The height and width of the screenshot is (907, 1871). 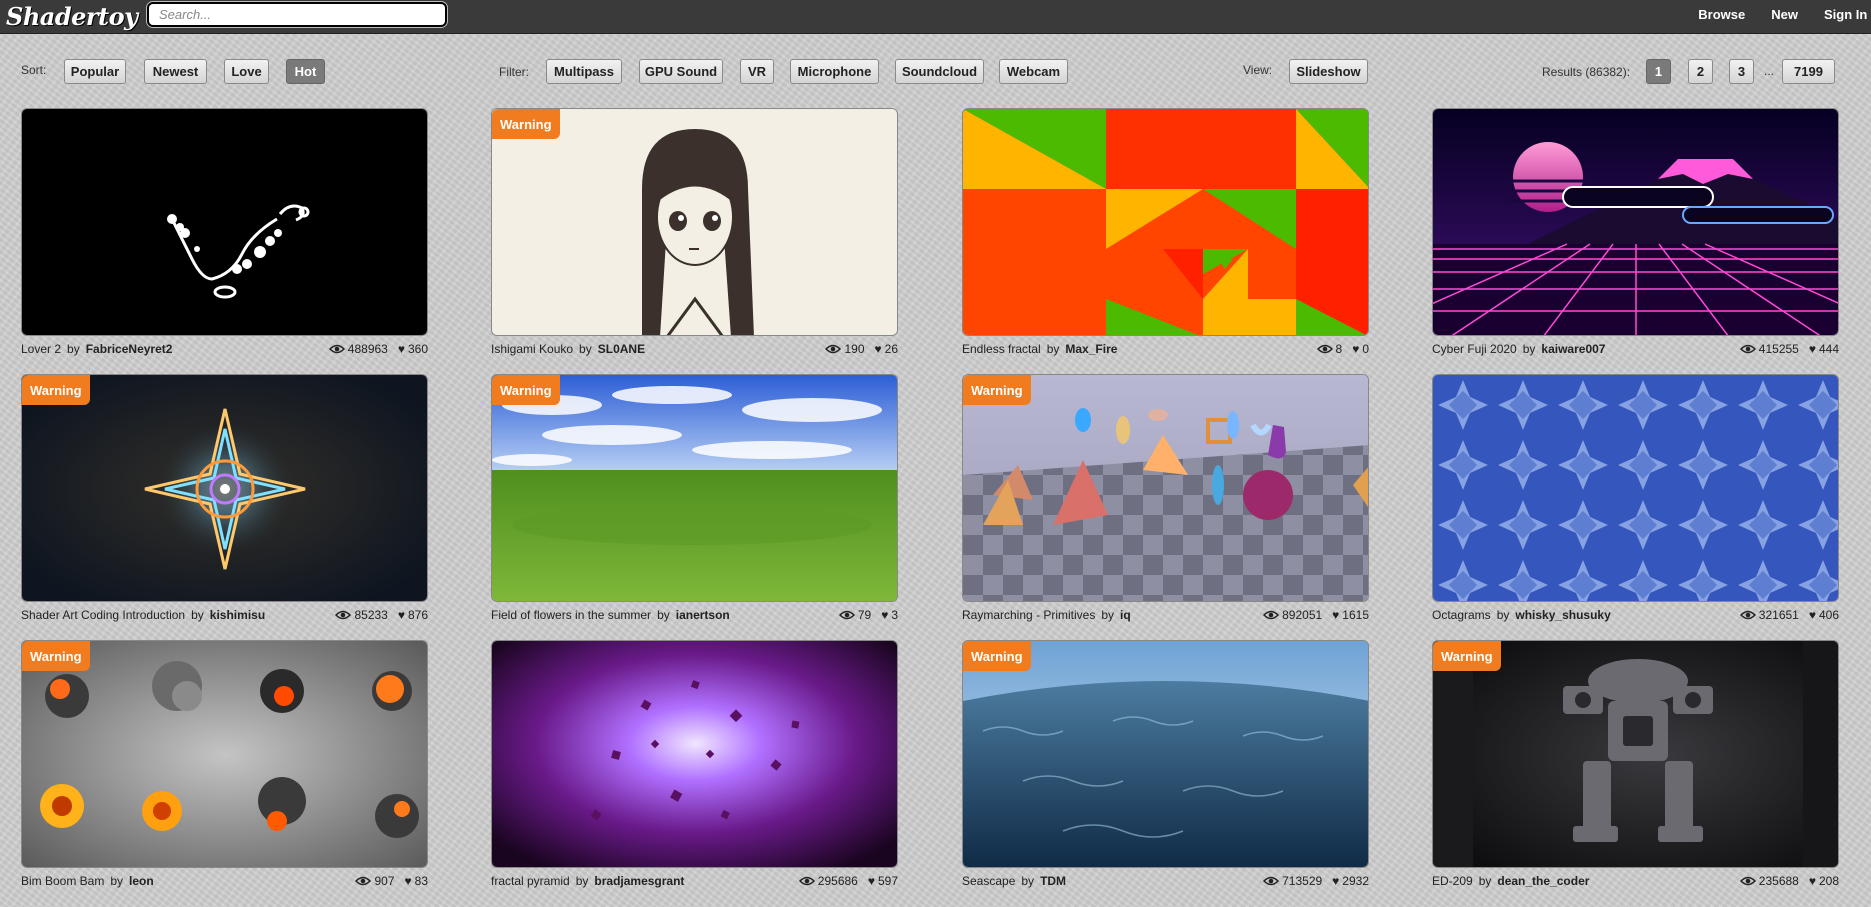 What do you see at coordinates (1452, 881) in the screenshot?
I see `shader-title: ED-209` at bounding box center [1452, 881].